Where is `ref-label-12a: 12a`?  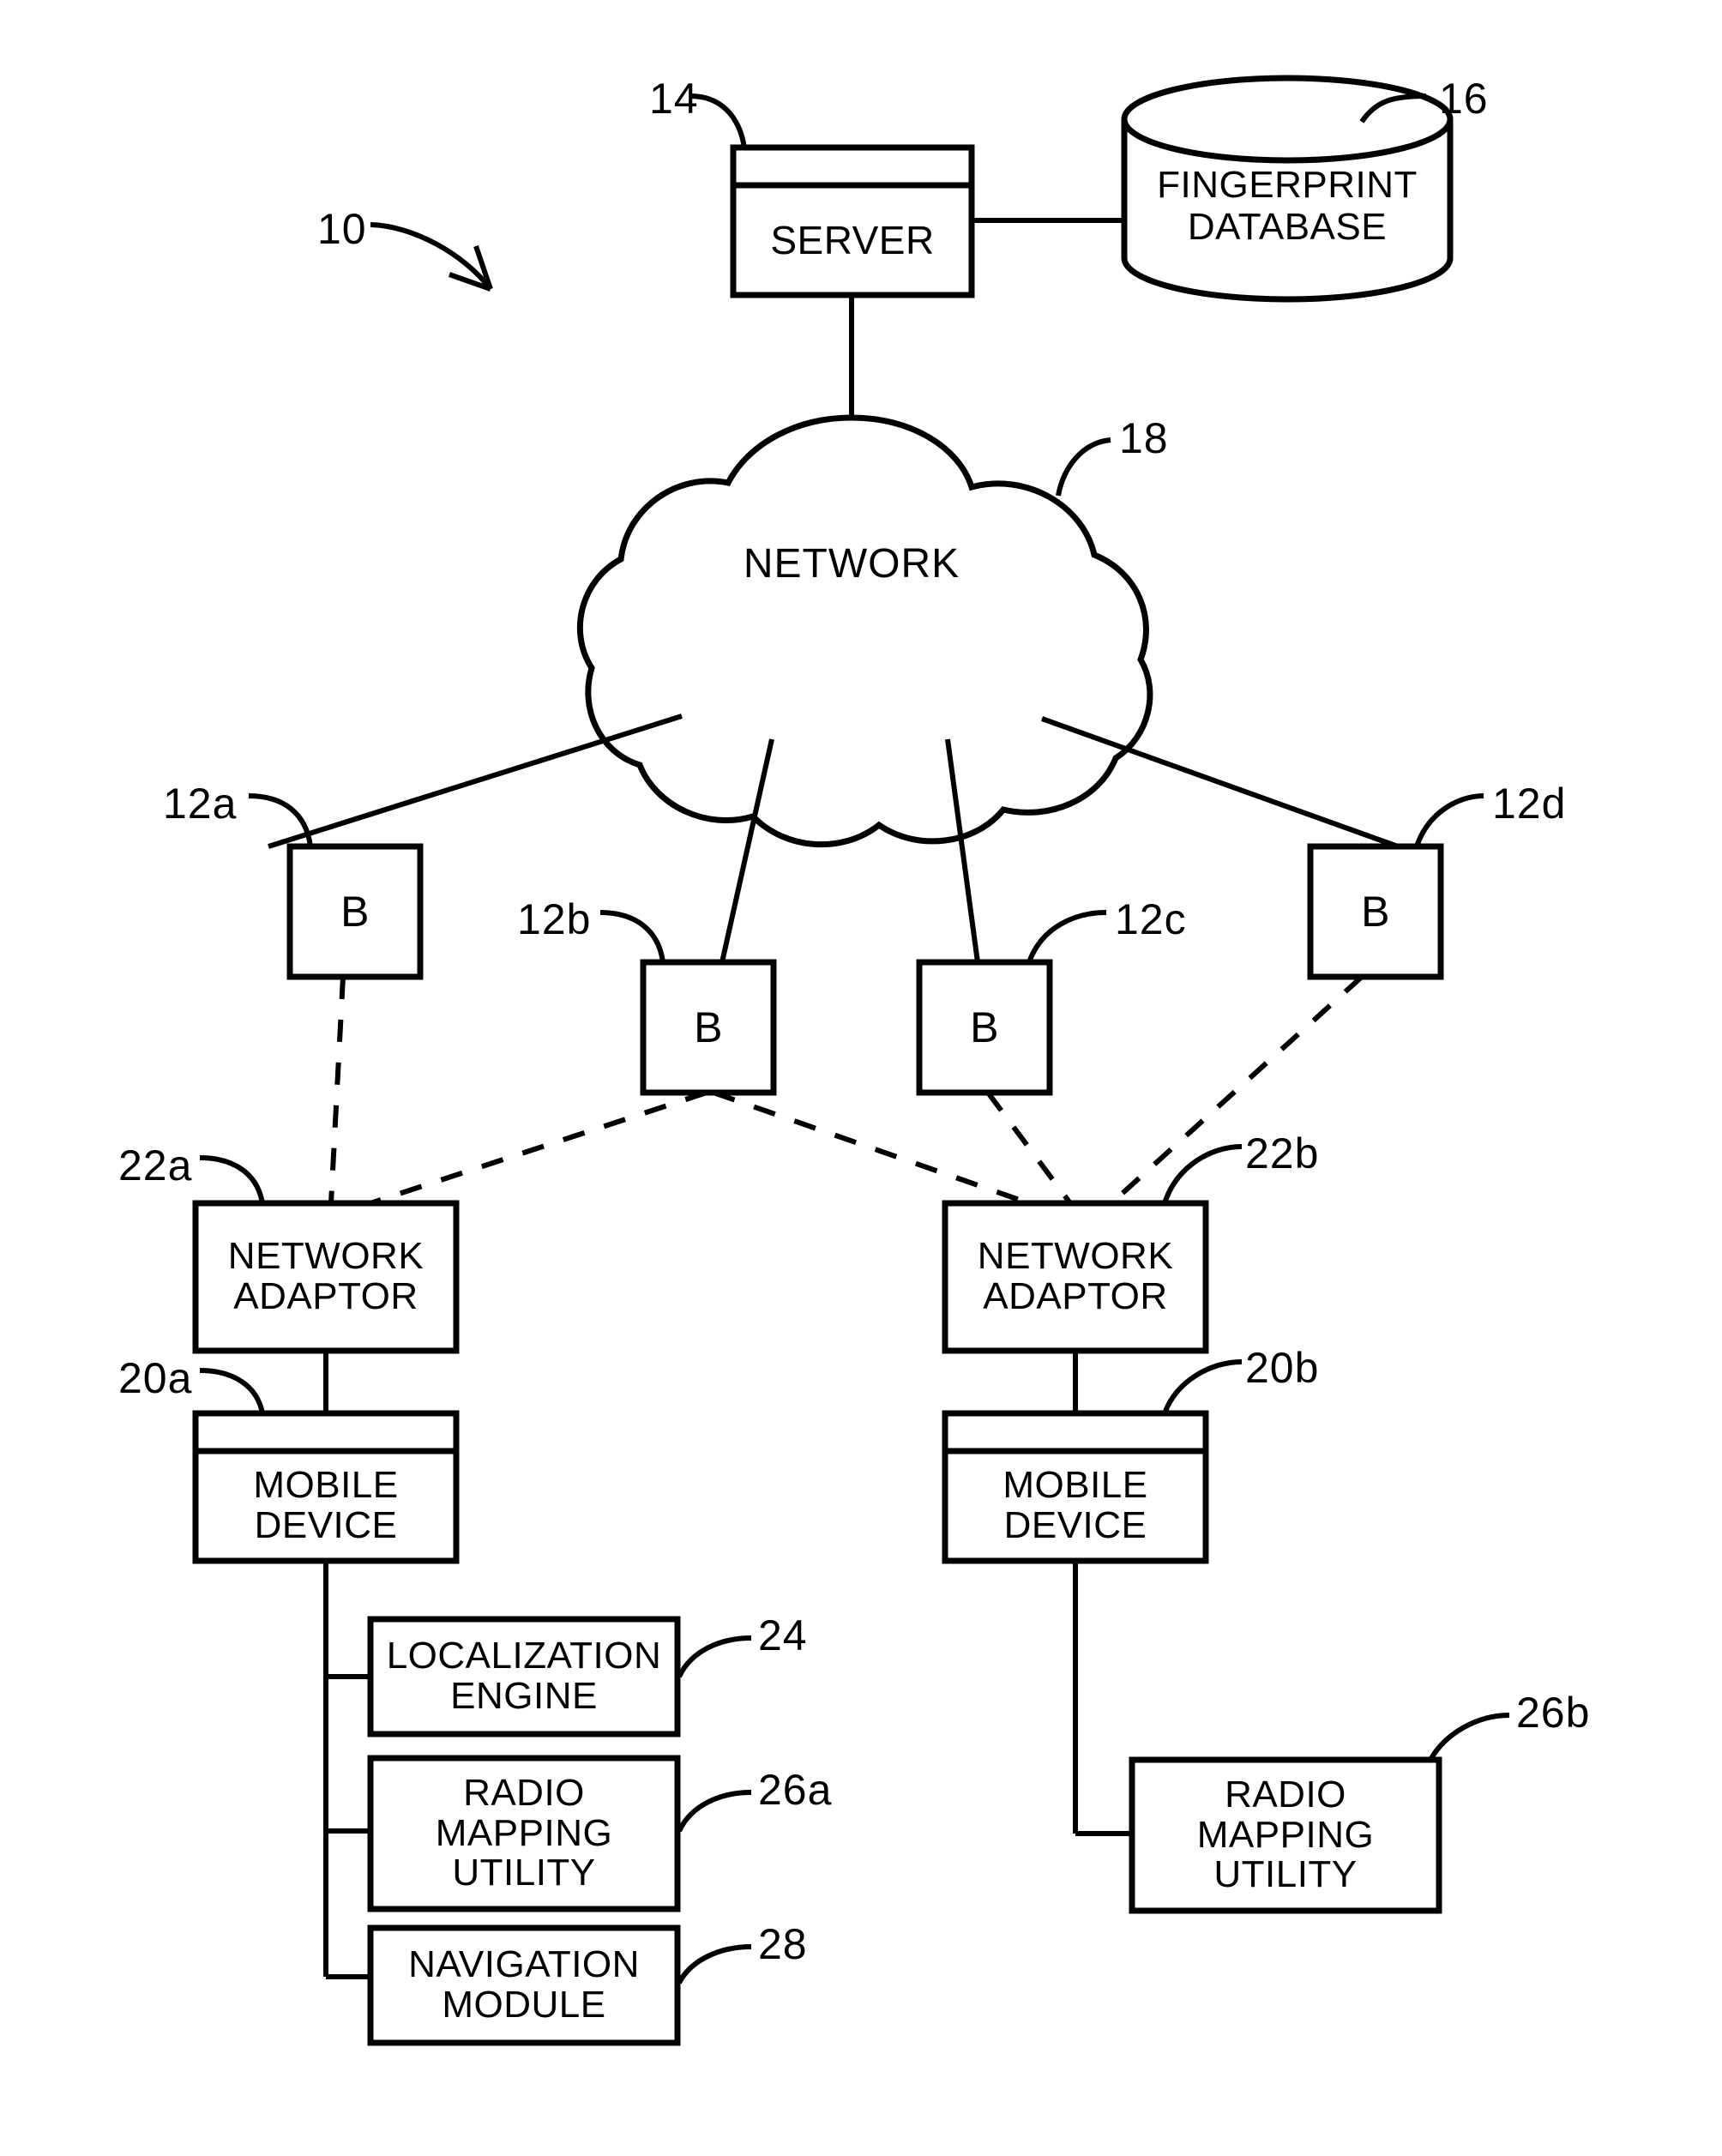
ref-label-12a: 12a is located at coordinates (200, 804).